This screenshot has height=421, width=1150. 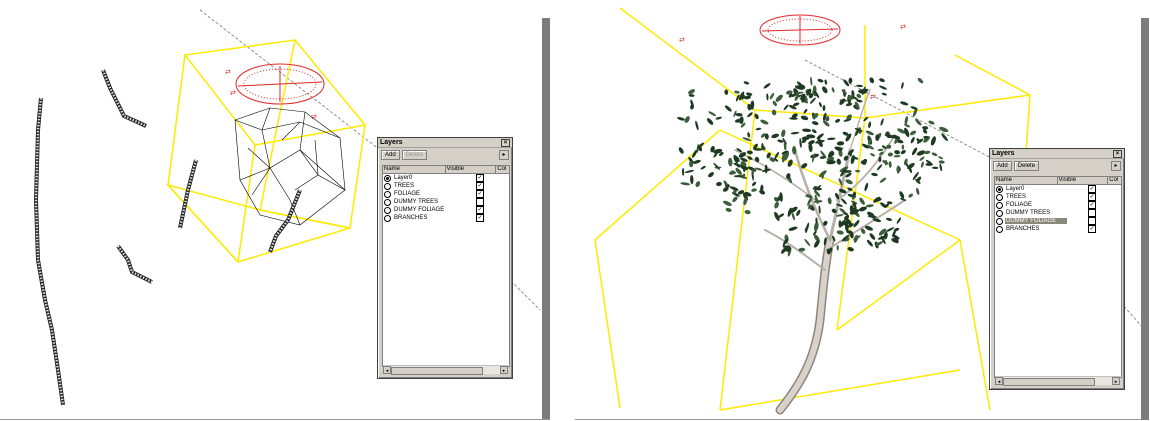 I want to click on layer-row: DUMMY FOLIAGE ✓, so click(x=446, y=210).